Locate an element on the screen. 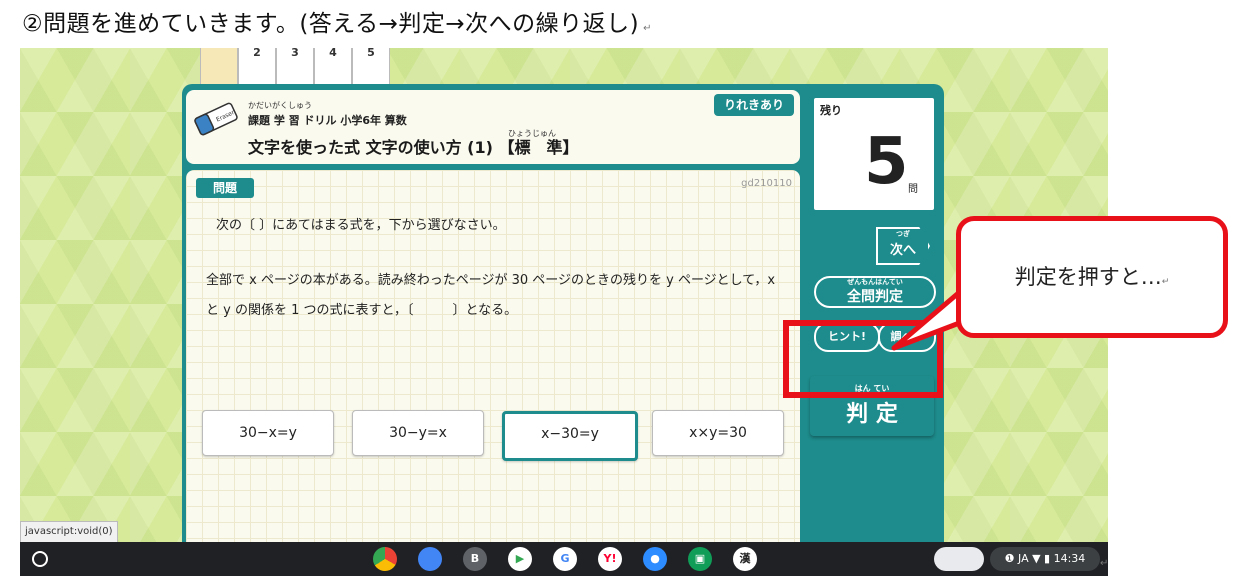 The width and height of the screenshot is (1244, 576). answer-choice: x×y=30 is located at coordinates (718, 433).